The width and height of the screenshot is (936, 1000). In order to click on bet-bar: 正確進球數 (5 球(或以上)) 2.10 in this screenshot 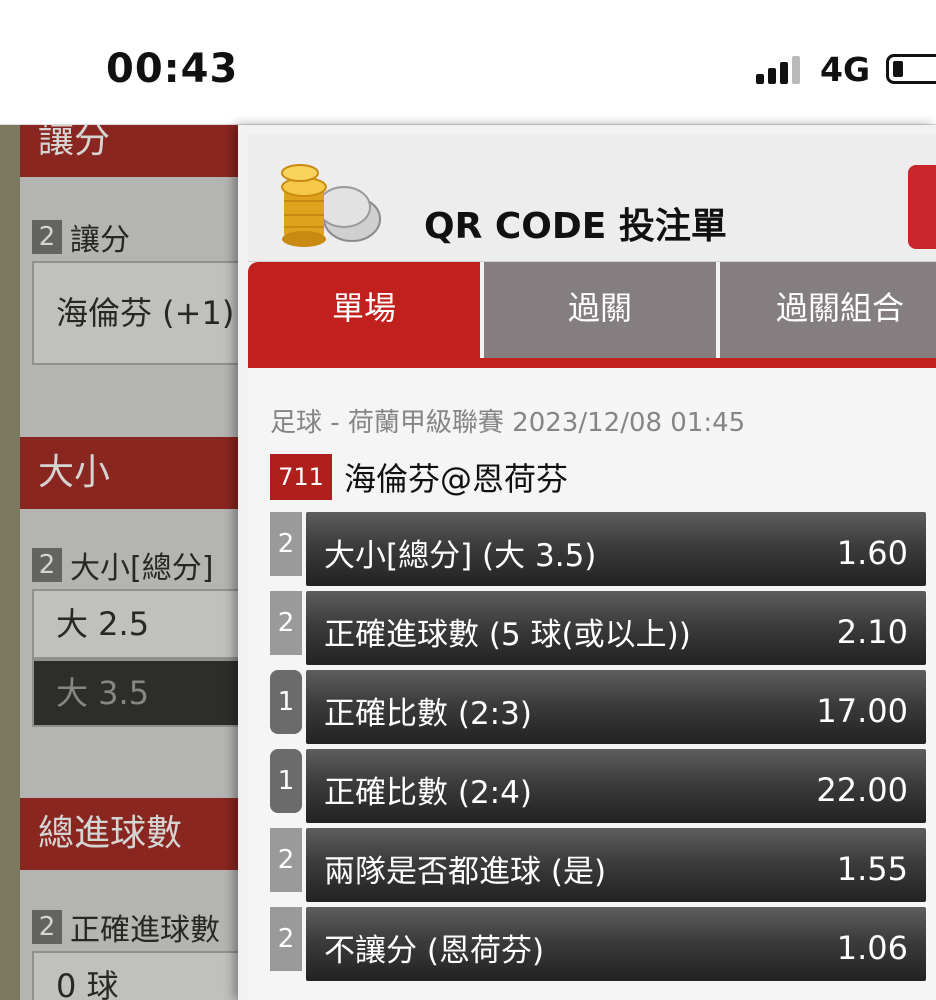, I will do `click(616, 628)`.